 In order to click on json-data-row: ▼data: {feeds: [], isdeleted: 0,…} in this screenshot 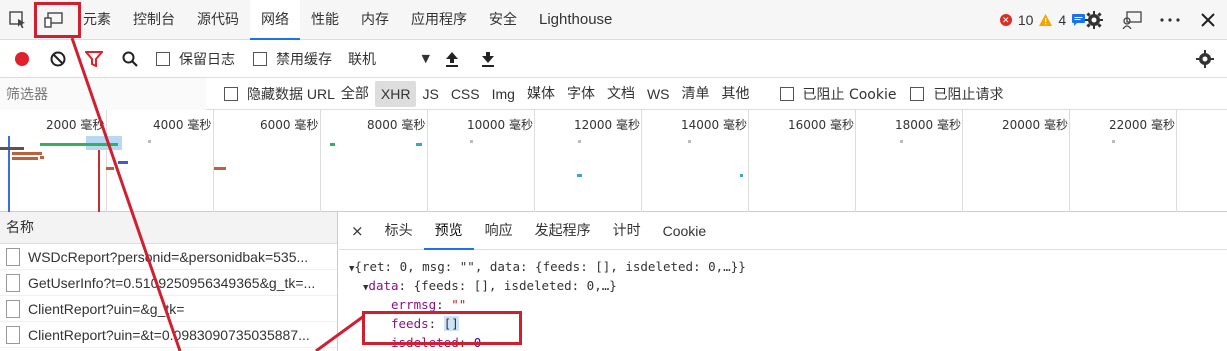, I will do `click(490, 285)`.